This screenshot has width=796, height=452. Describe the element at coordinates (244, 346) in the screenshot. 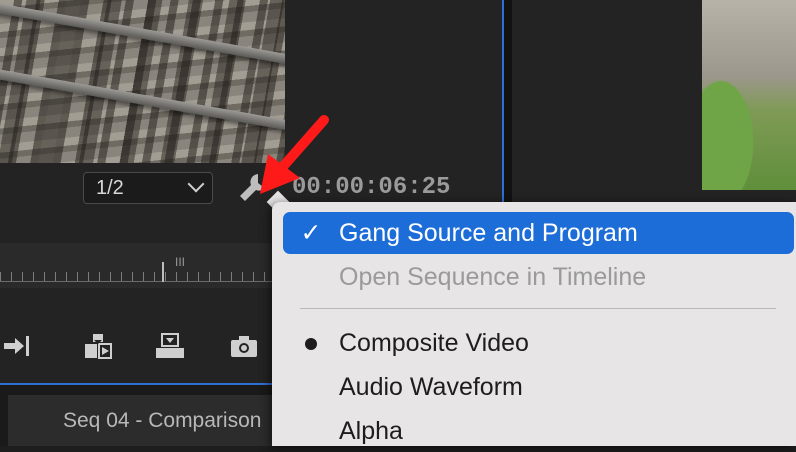

I see `camera-icon` at that location.